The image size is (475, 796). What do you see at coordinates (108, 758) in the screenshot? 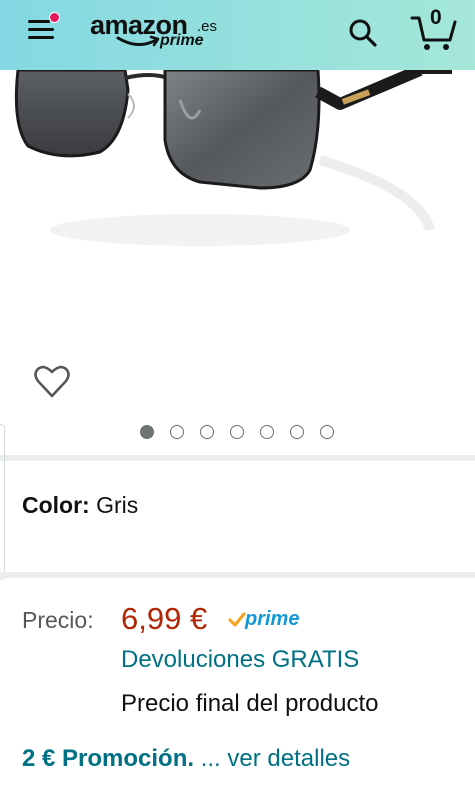
I see `promotion-text: 2 € Promoción.` at bounding box center [108, 758].